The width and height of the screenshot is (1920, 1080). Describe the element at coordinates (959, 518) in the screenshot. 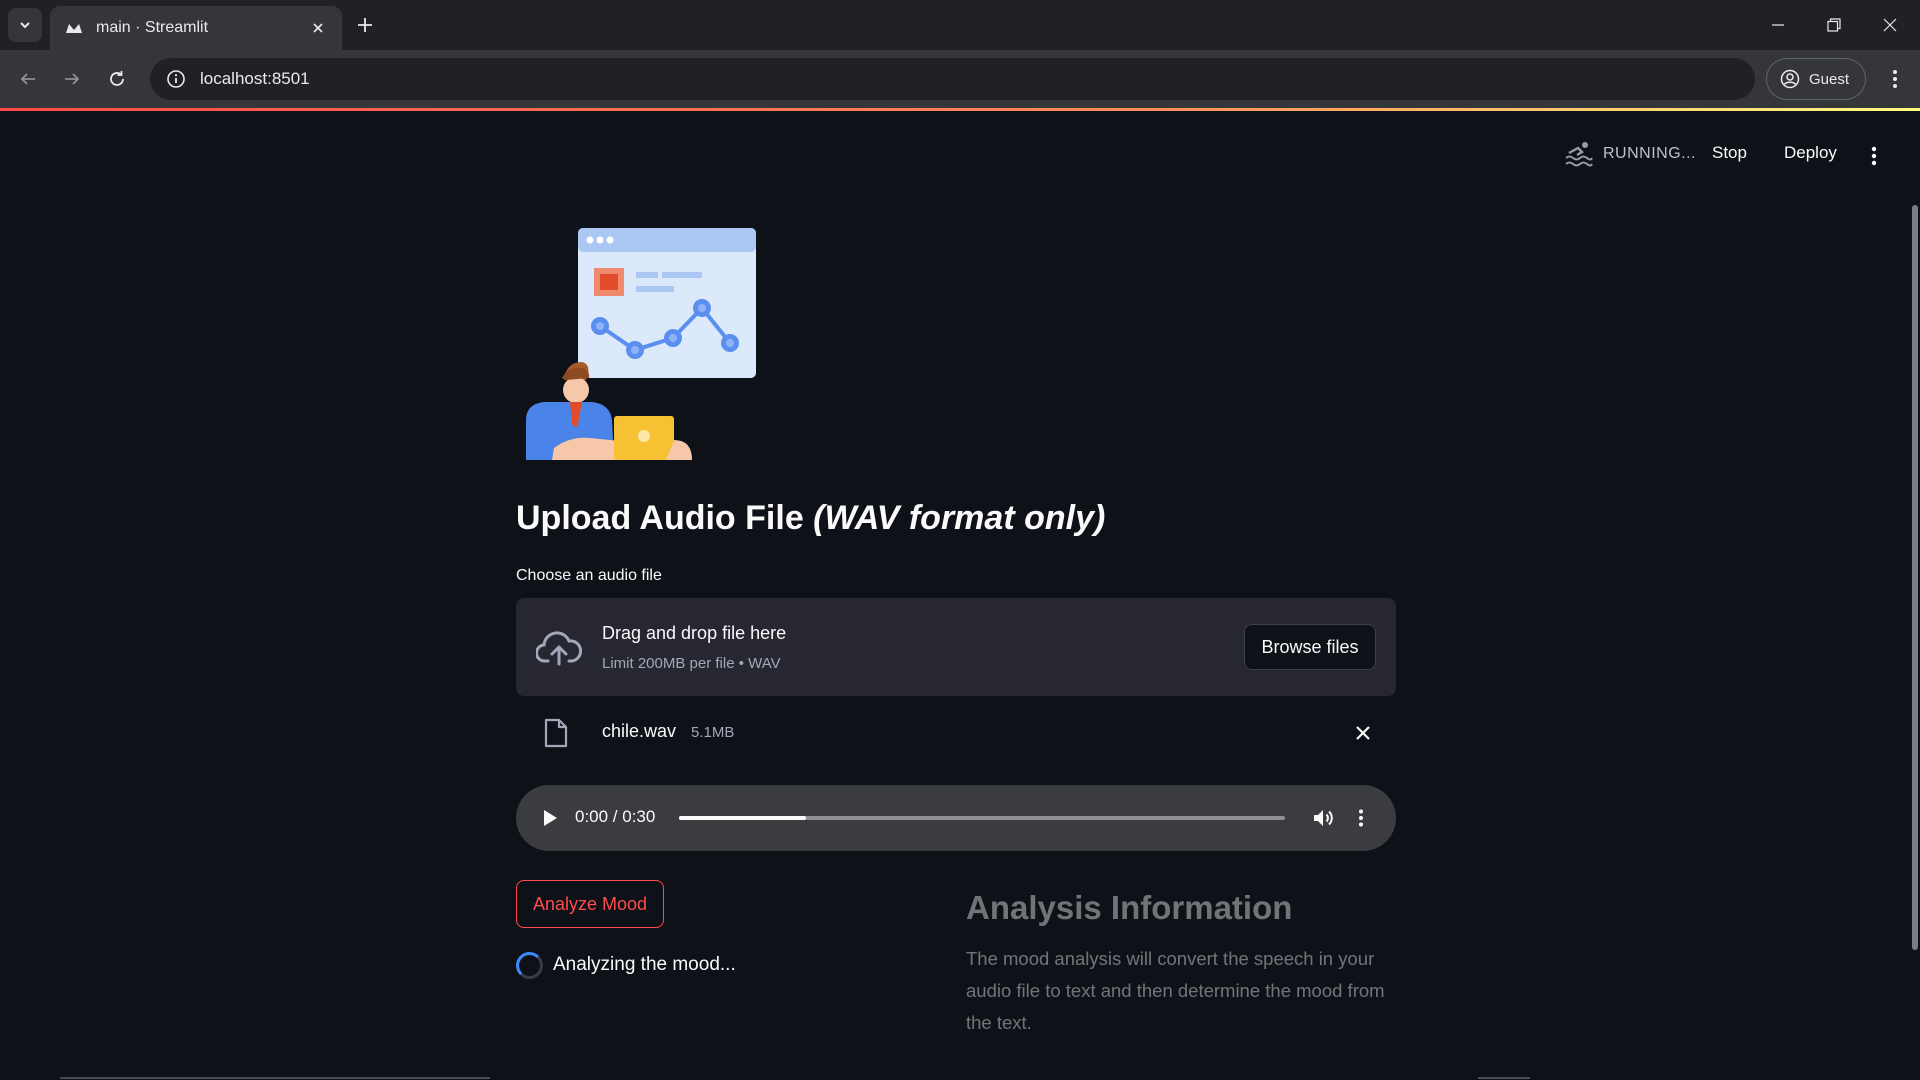

I see `page-title-format-note: (WAV format only)` at that location.